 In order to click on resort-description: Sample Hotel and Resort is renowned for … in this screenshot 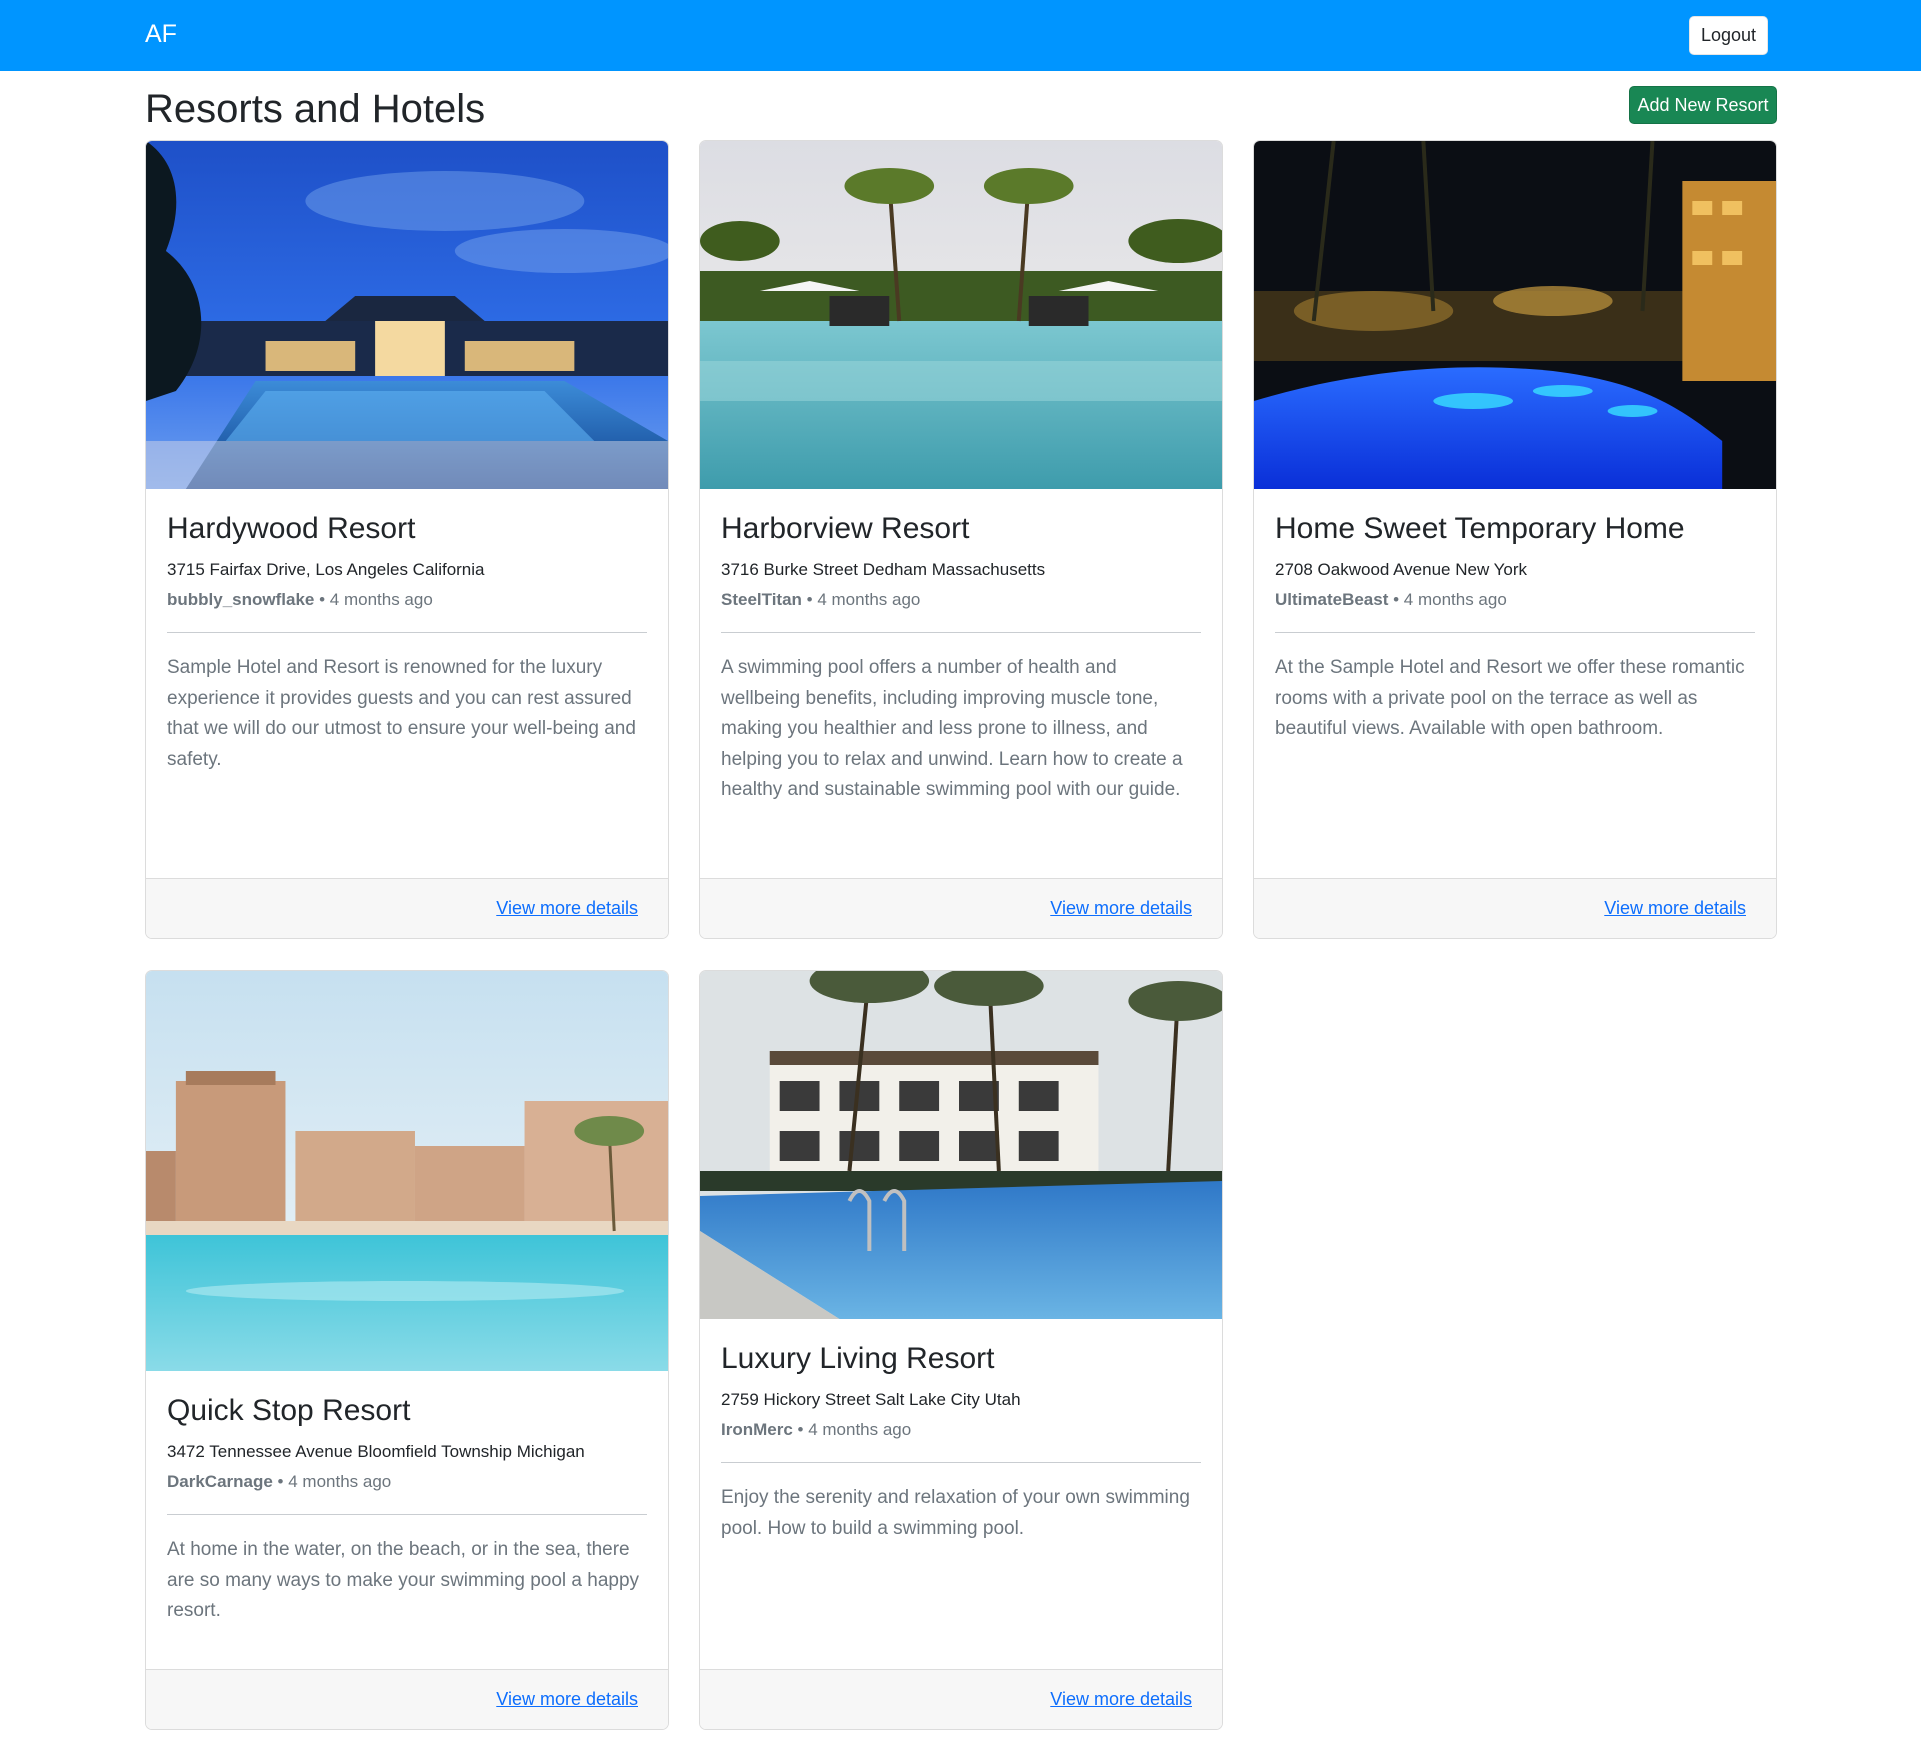, I will do `click(401, 713)`.